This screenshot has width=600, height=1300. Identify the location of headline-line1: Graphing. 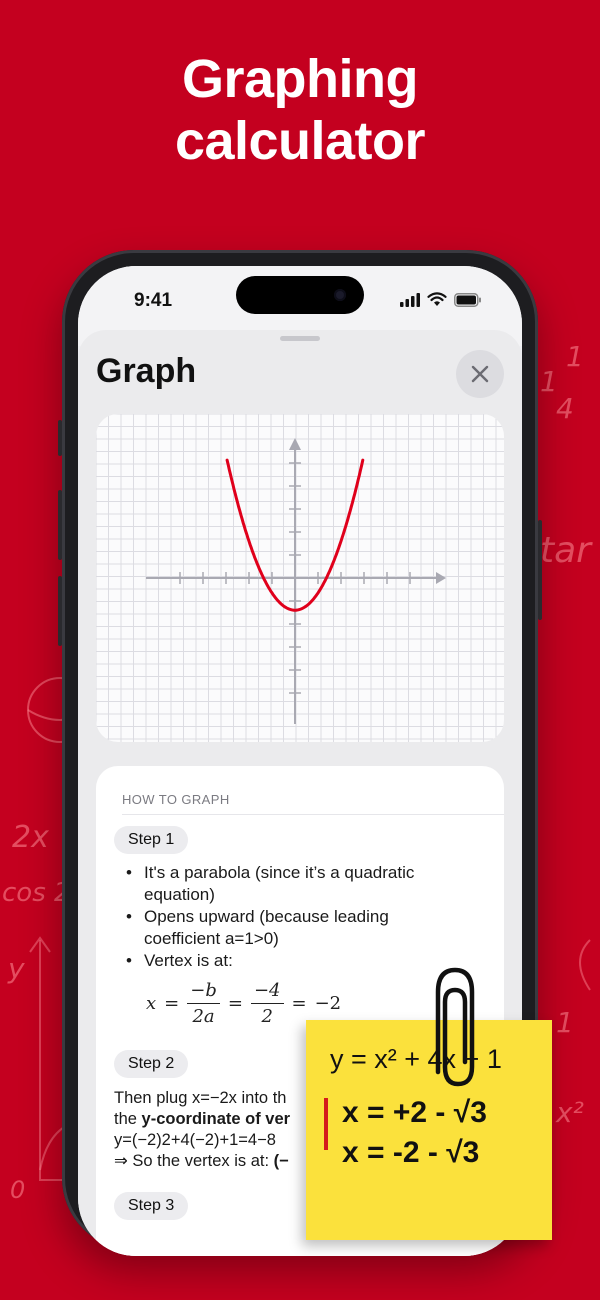
(300, 79).